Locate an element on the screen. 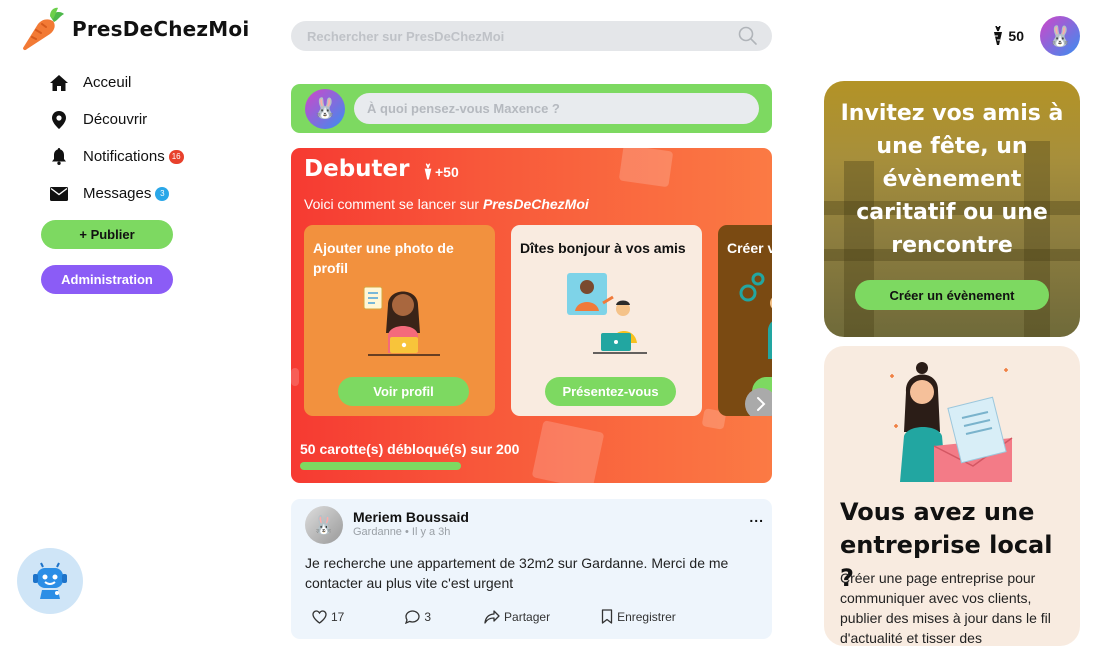  share-label: Partager is located at coordinates (527, 616).